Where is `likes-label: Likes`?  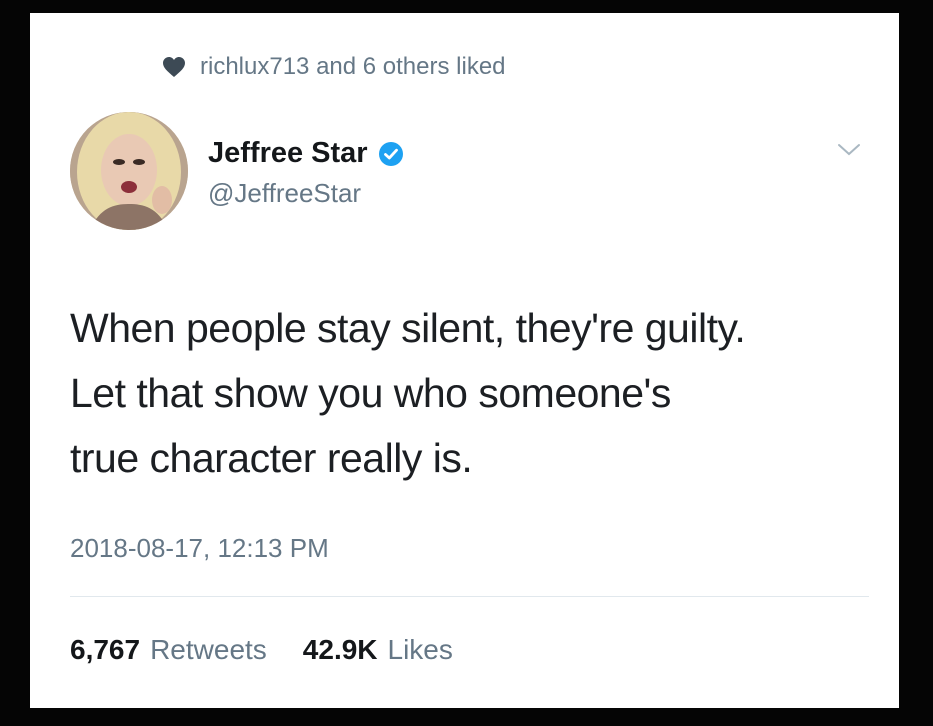
likes-label: Likes is located at coordinates (420, 650).